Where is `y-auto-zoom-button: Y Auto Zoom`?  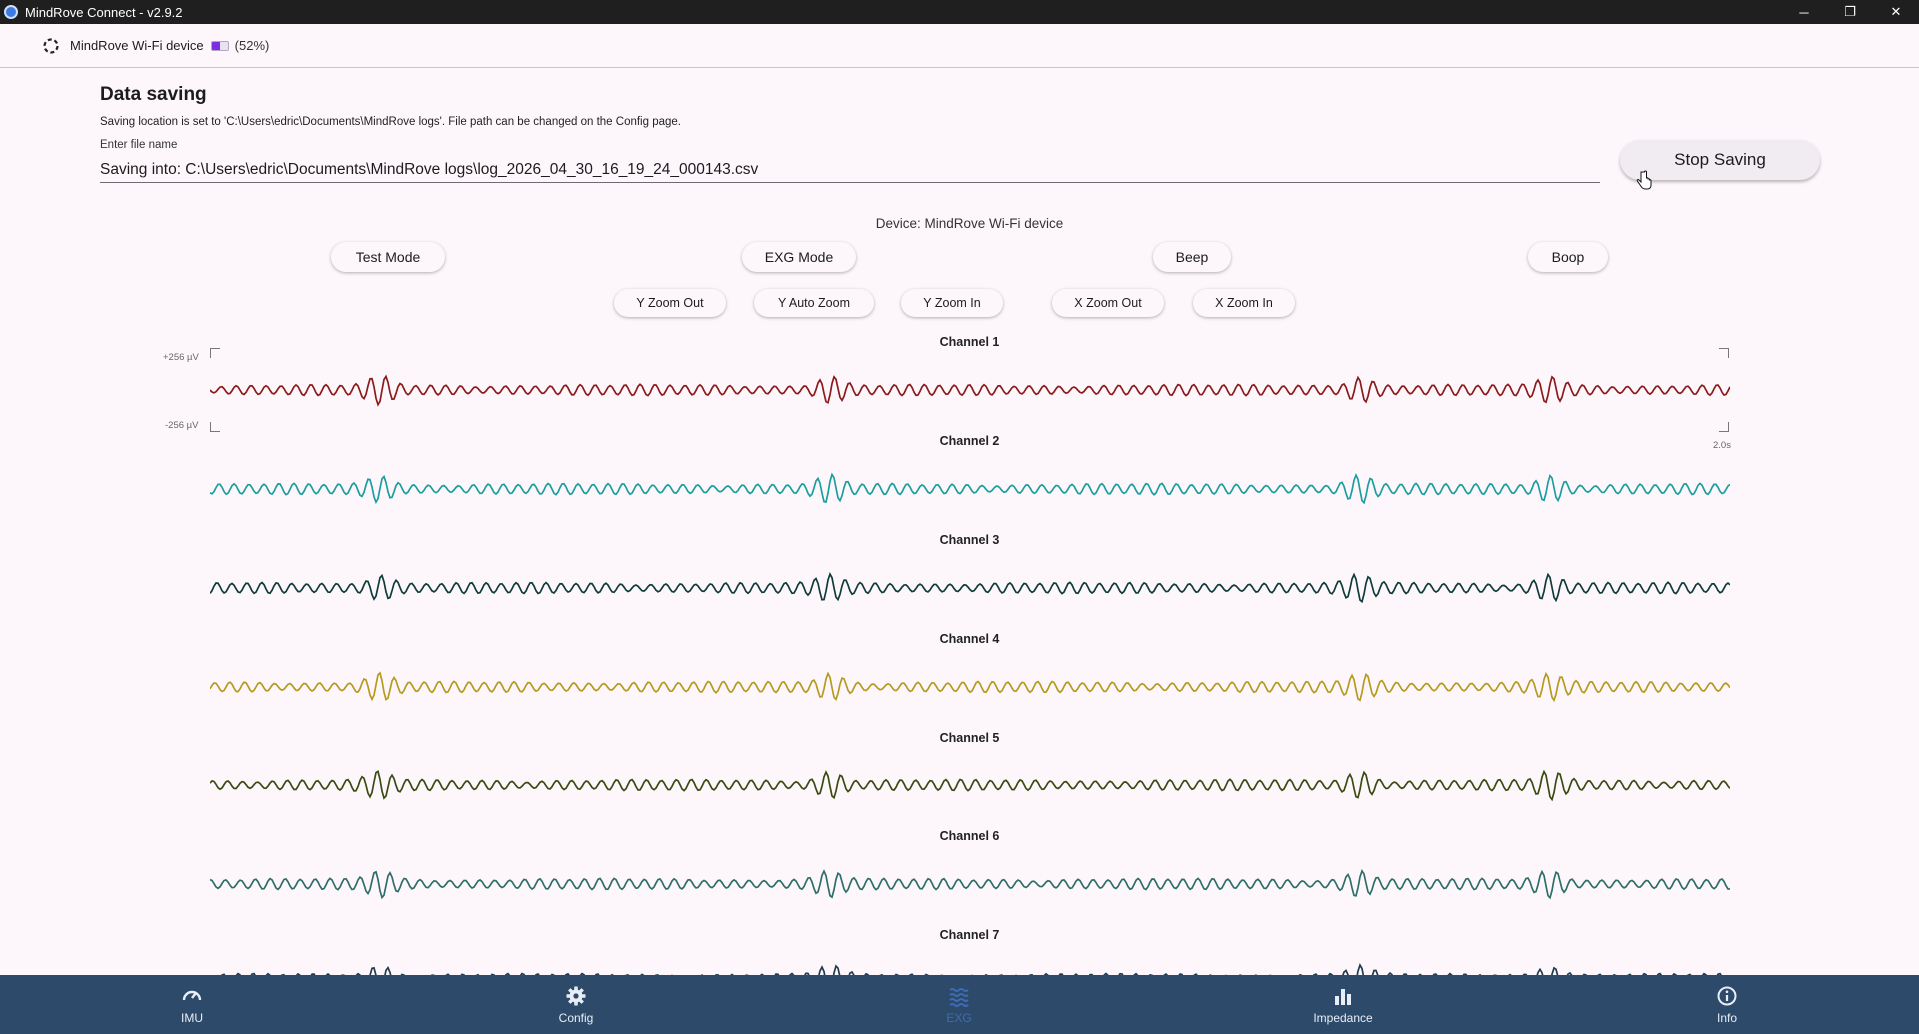
y-auto-zoom-button: Y Auto Zoom is located at coordinates (814, 303).